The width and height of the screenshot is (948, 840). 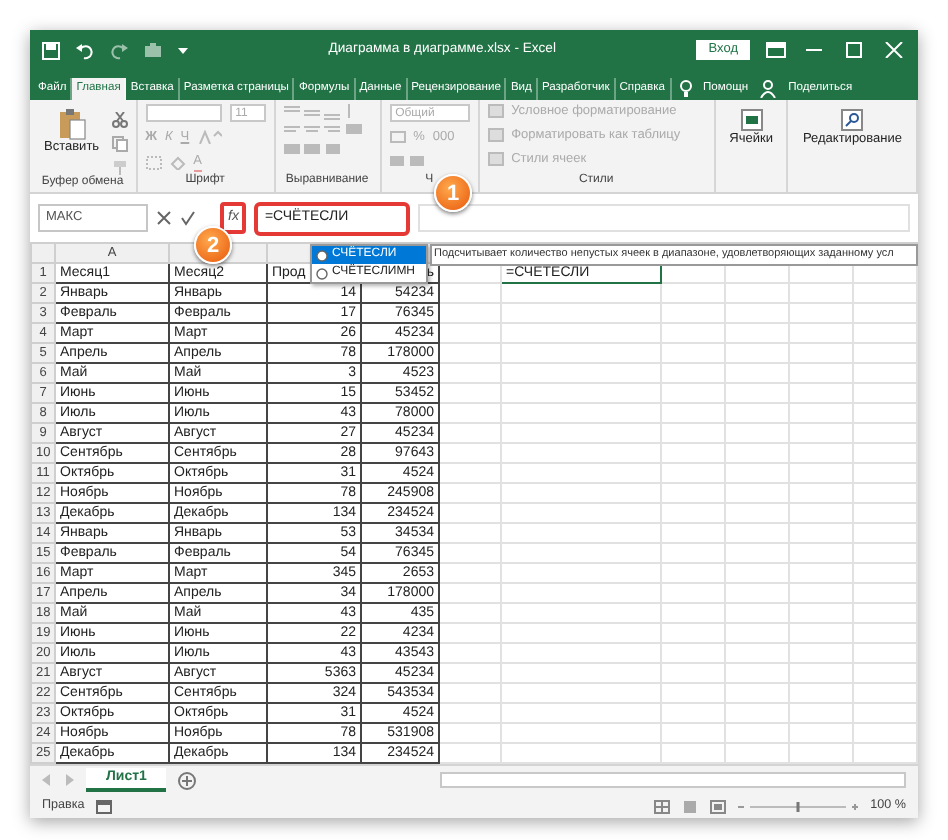 I want to click on fill-color-icon, so click(x=177, y=162).